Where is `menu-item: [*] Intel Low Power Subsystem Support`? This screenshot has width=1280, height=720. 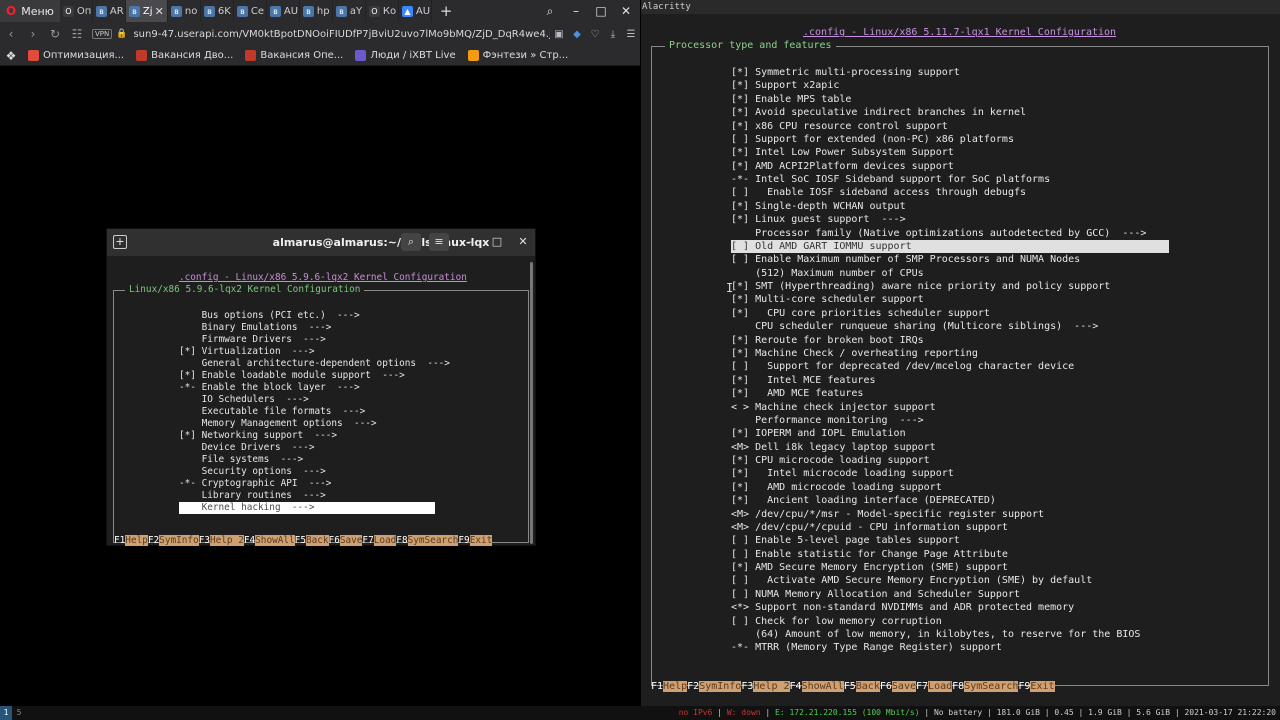
menu-item: [*] Intel Low Power Subsystem Support is located at coordinates (842, 152).